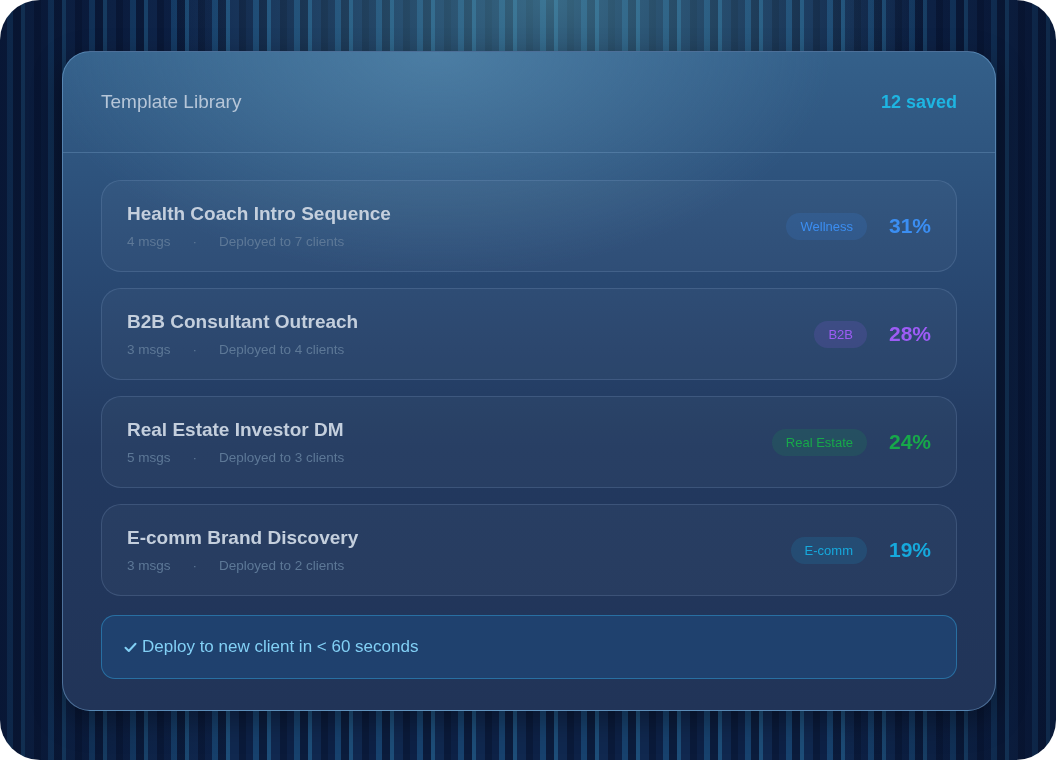 The width and height of the screenshot is (1056, 760). Describe the element at coordinates (909, 226) in the screenshot. I see `response-rate: 31%` at that location.